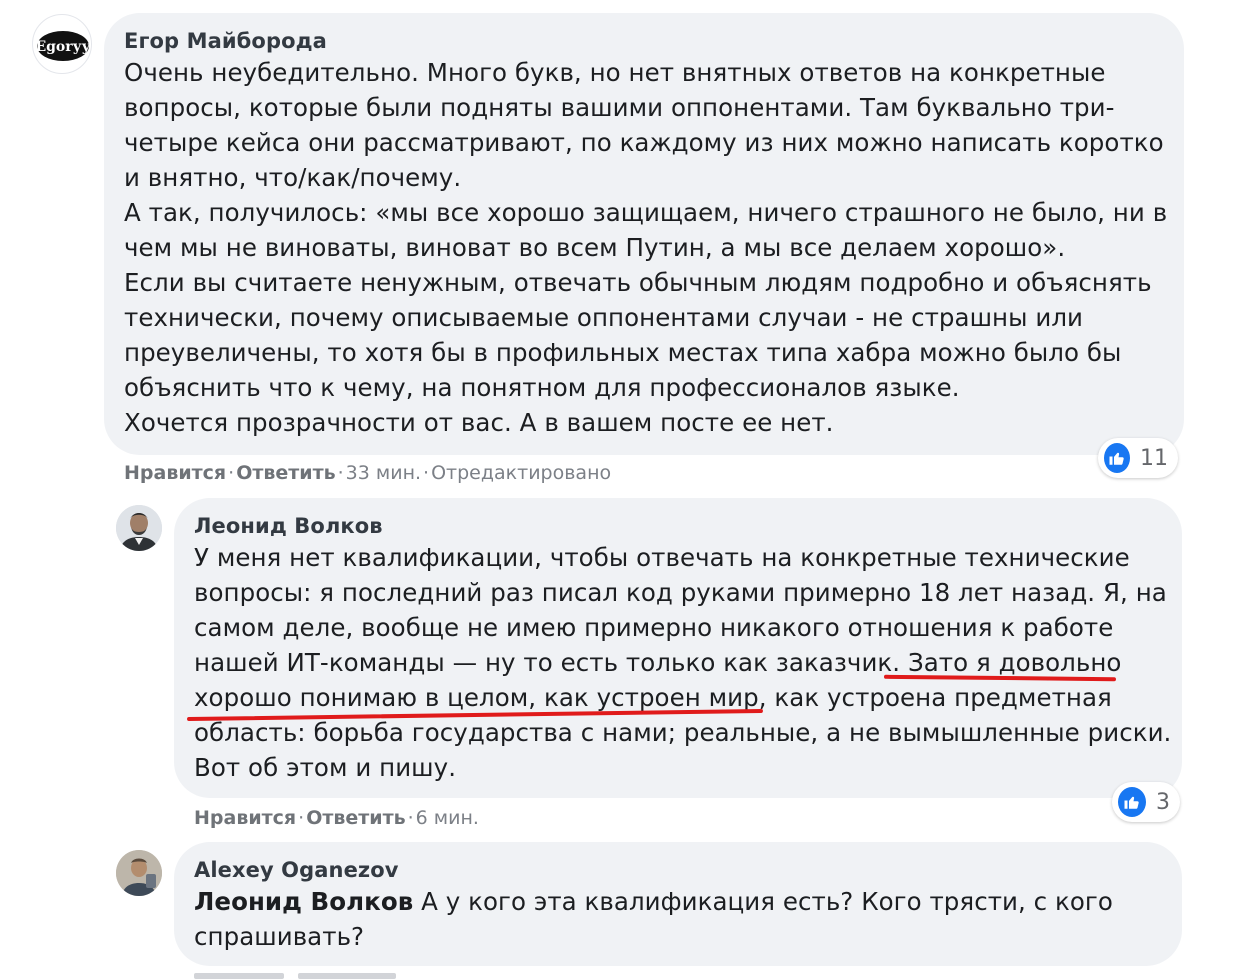 The image size is (1240, 979). What do you see at coordinates (1138, 458) in the screenshot?
I see `reaction-count-badge: 11` at bounding box center [1138, 458].